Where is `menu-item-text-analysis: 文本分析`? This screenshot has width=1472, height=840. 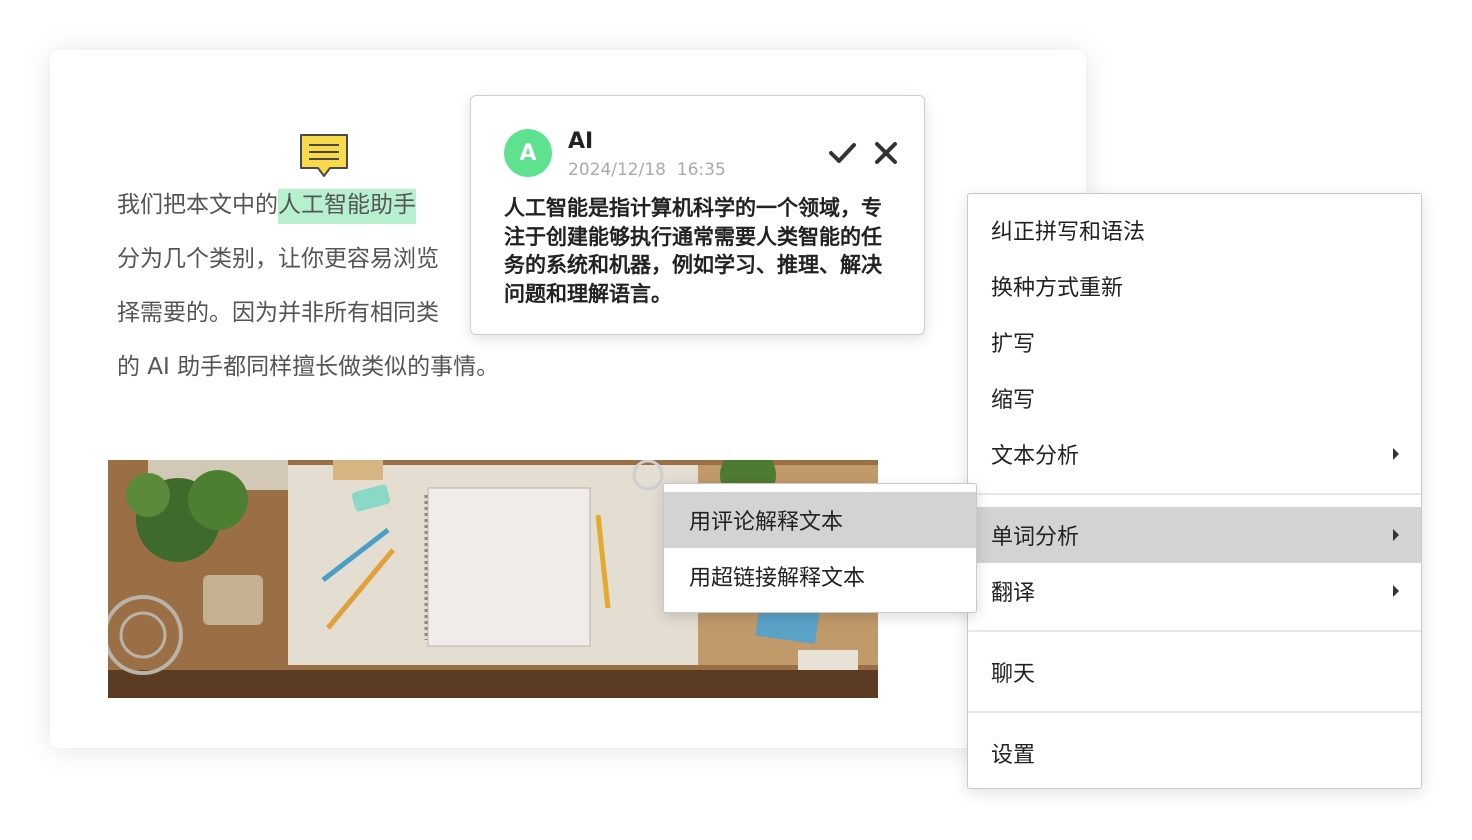
menu-item-text-analysis: 文本分析 is located at coordinates (1194, 454).